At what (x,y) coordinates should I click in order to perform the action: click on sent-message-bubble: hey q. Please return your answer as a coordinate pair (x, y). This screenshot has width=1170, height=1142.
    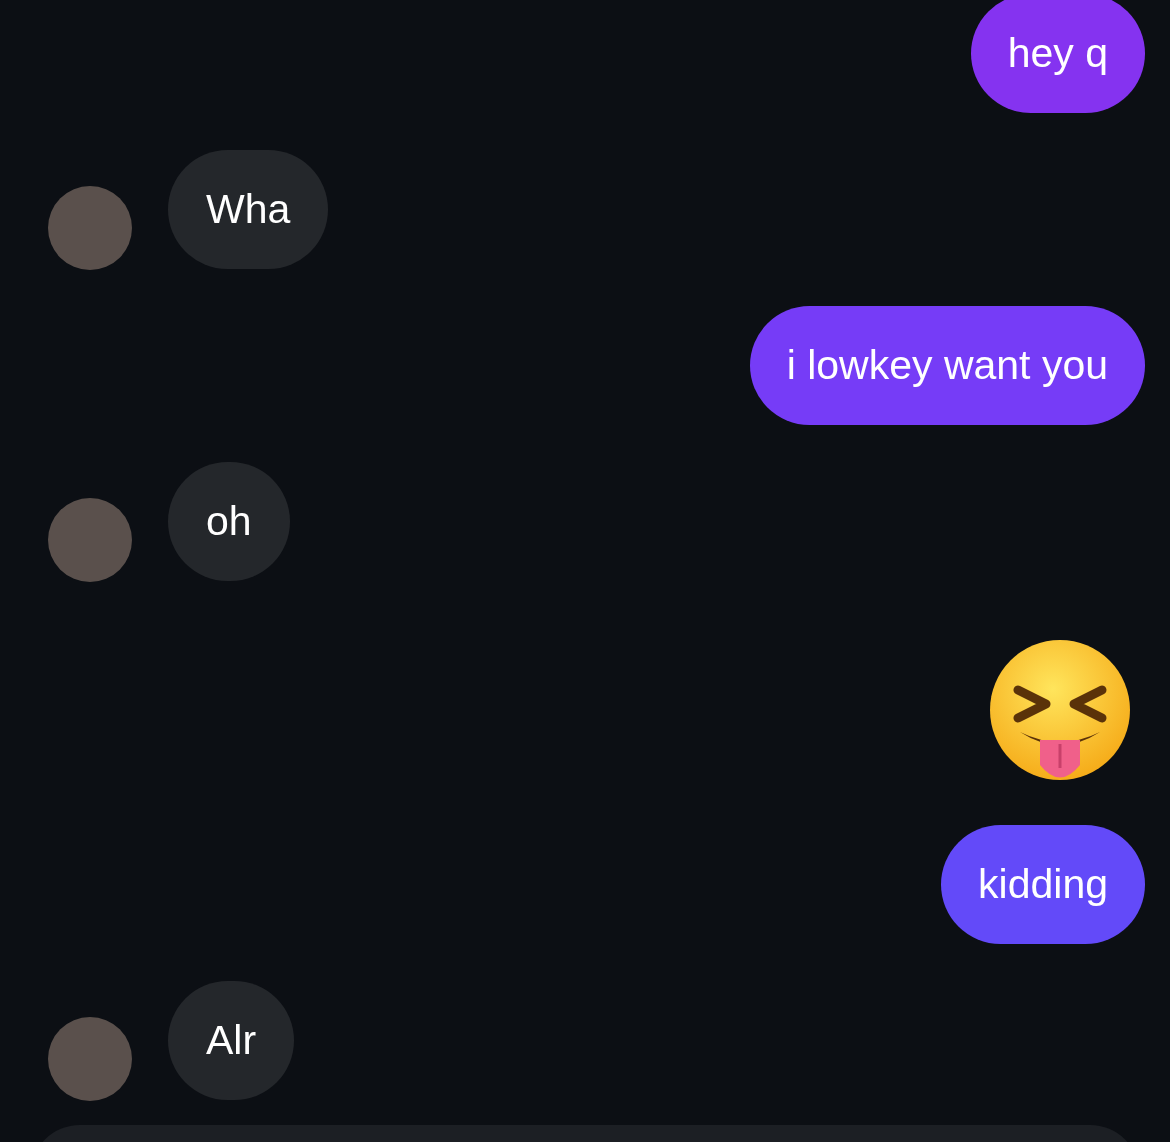
    Looking at the image, I should click on (1057, 56).